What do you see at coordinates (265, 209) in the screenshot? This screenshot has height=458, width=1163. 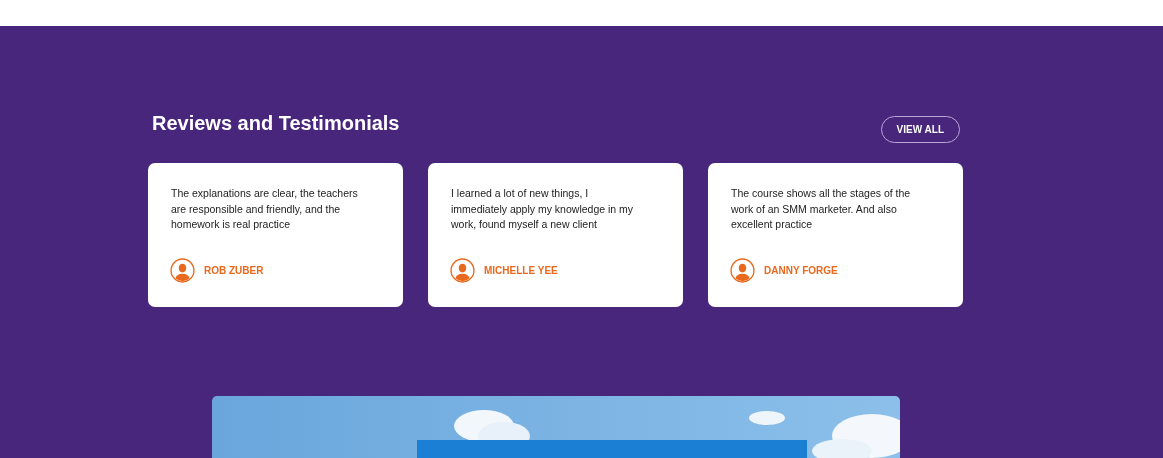 I see `review-text: The explanations are clear, the teachers are responsible and friendly, and the homework is real practice` at bounding box center [265, 209].